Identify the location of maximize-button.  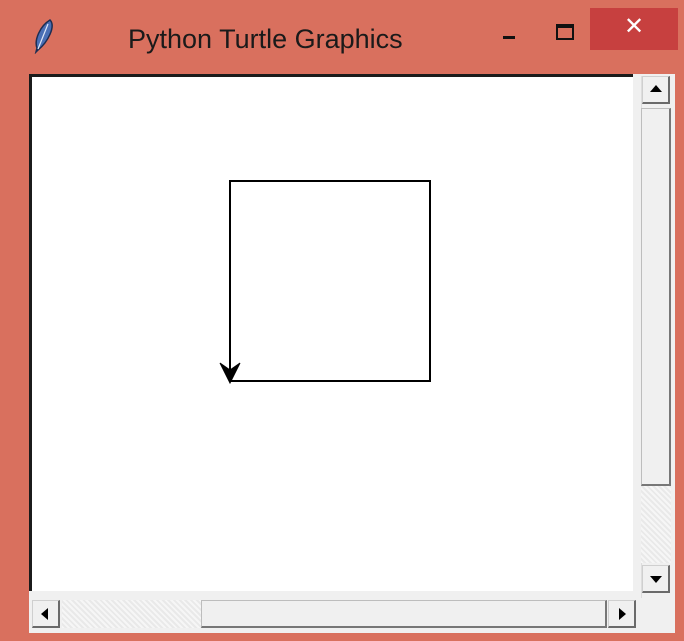
(565, 29).